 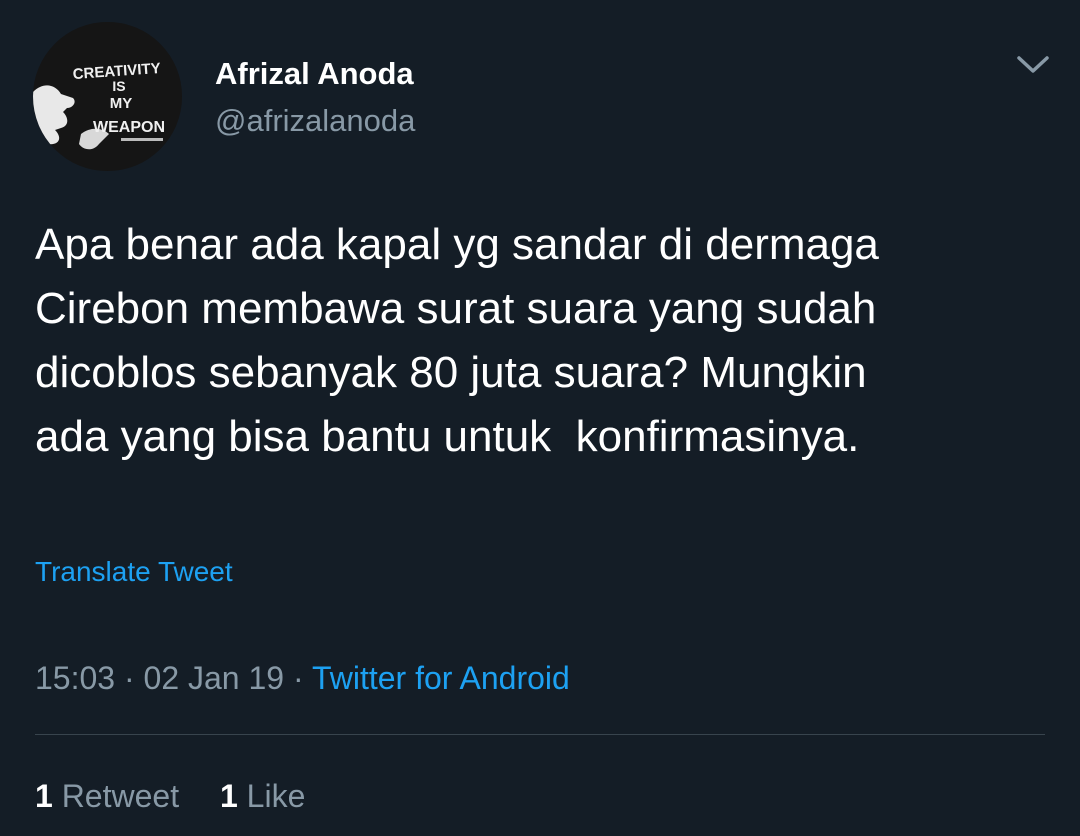 I want to click on tweet-metadata: 15:03 · 02 Jan 19 · Twitter for Android, so click(x=302, y=678).